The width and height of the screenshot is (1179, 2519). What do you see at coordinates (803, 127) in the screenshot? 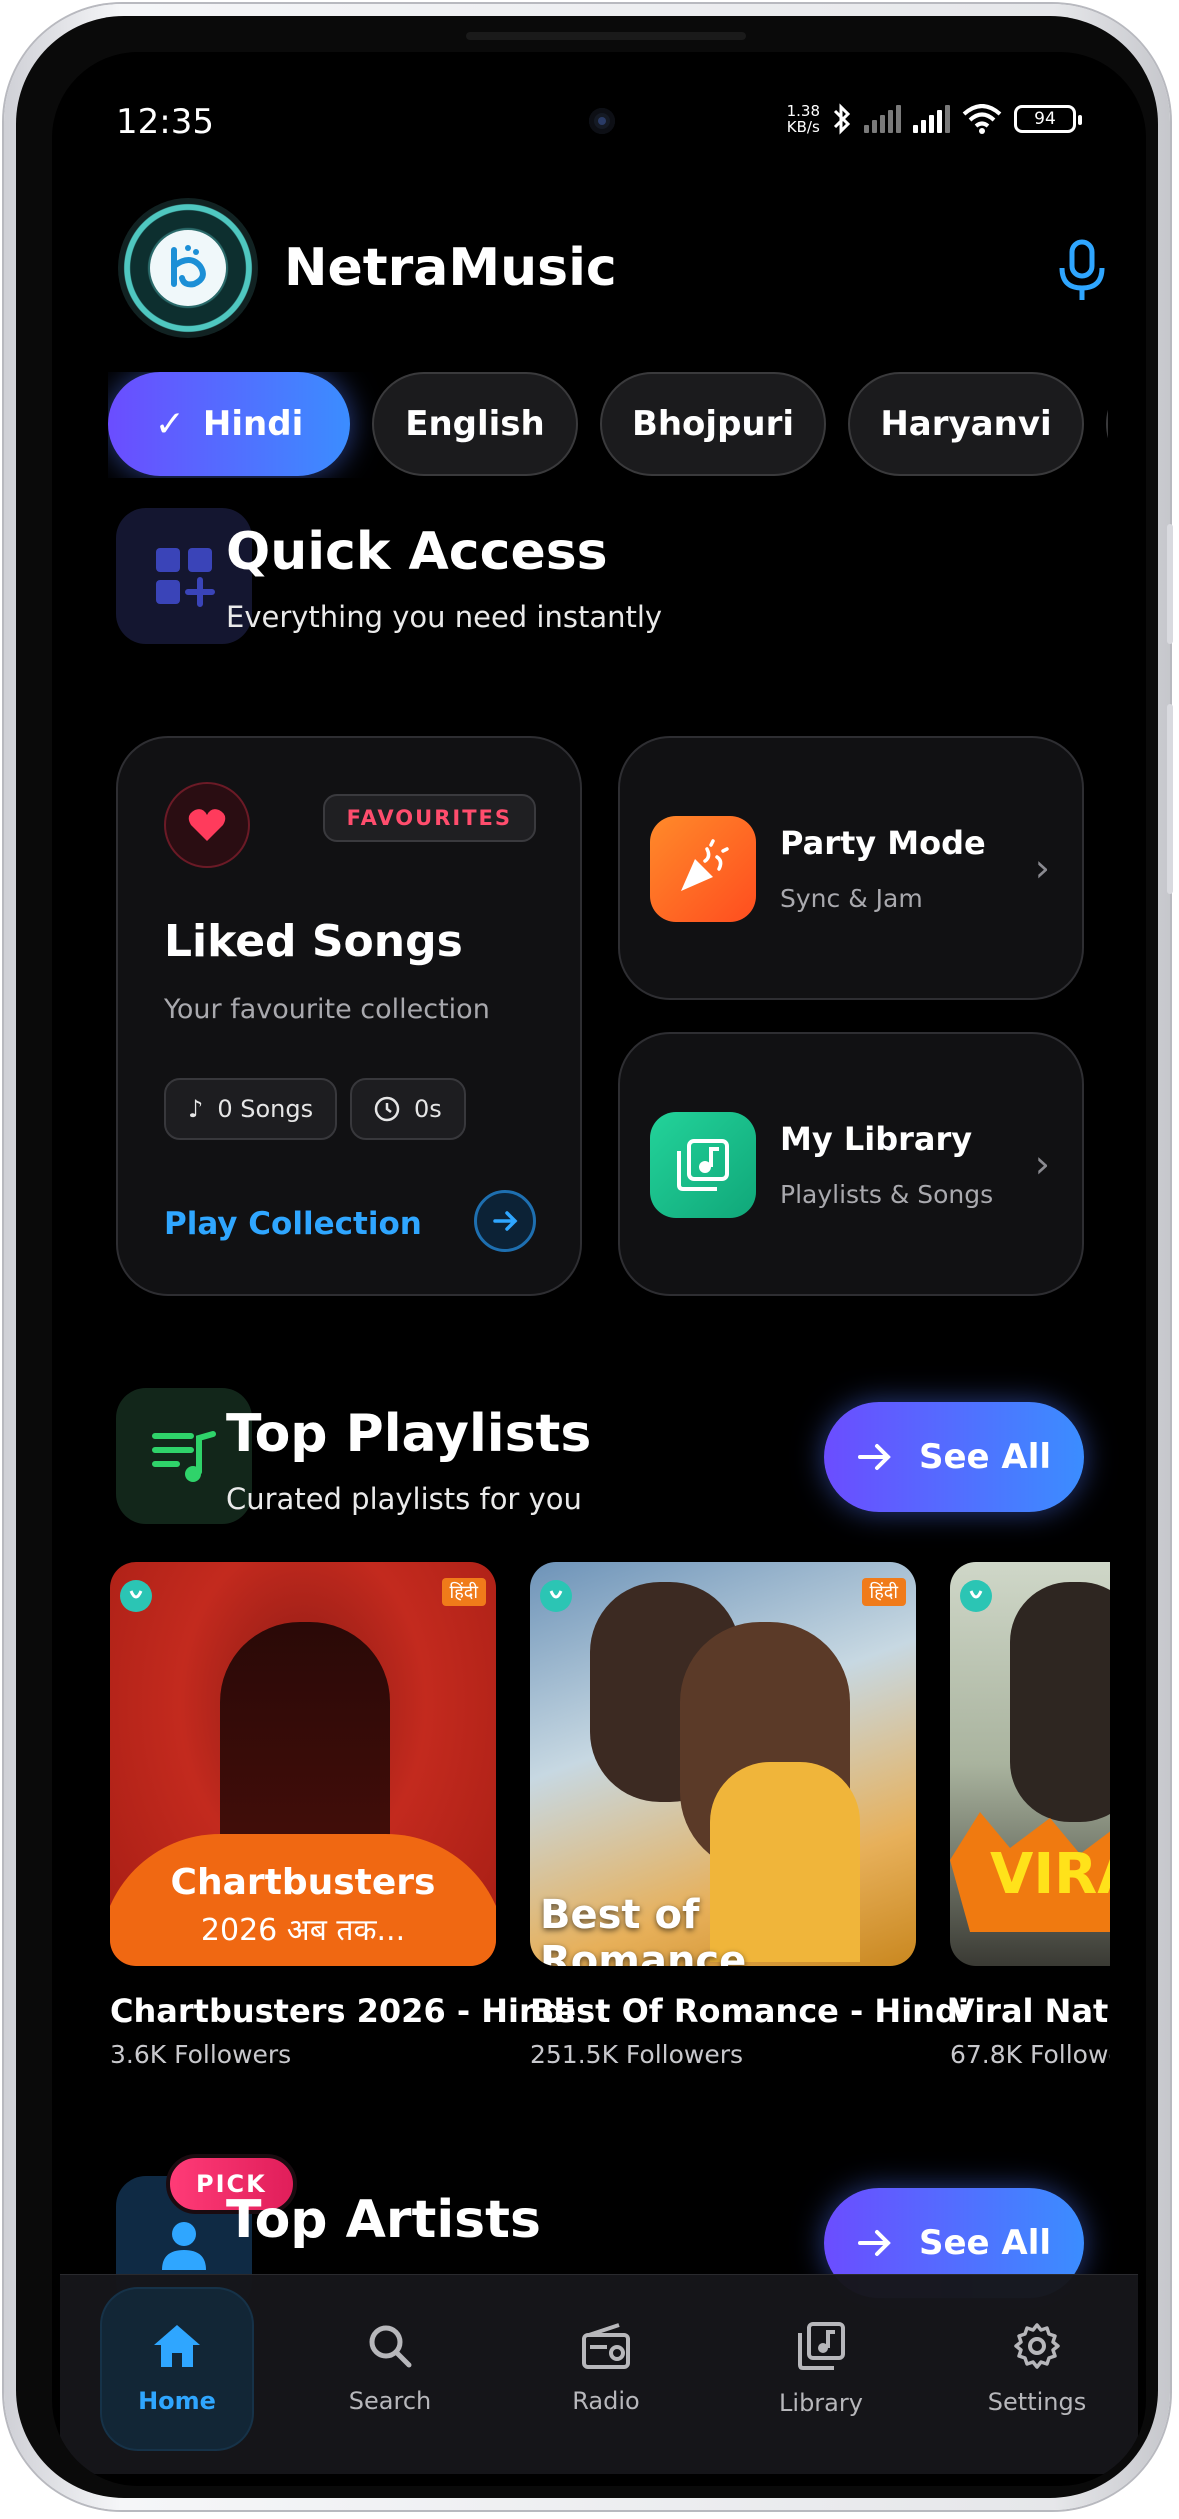
I see `network-speed-unit: KB/s` at bounding box center [803, 127].